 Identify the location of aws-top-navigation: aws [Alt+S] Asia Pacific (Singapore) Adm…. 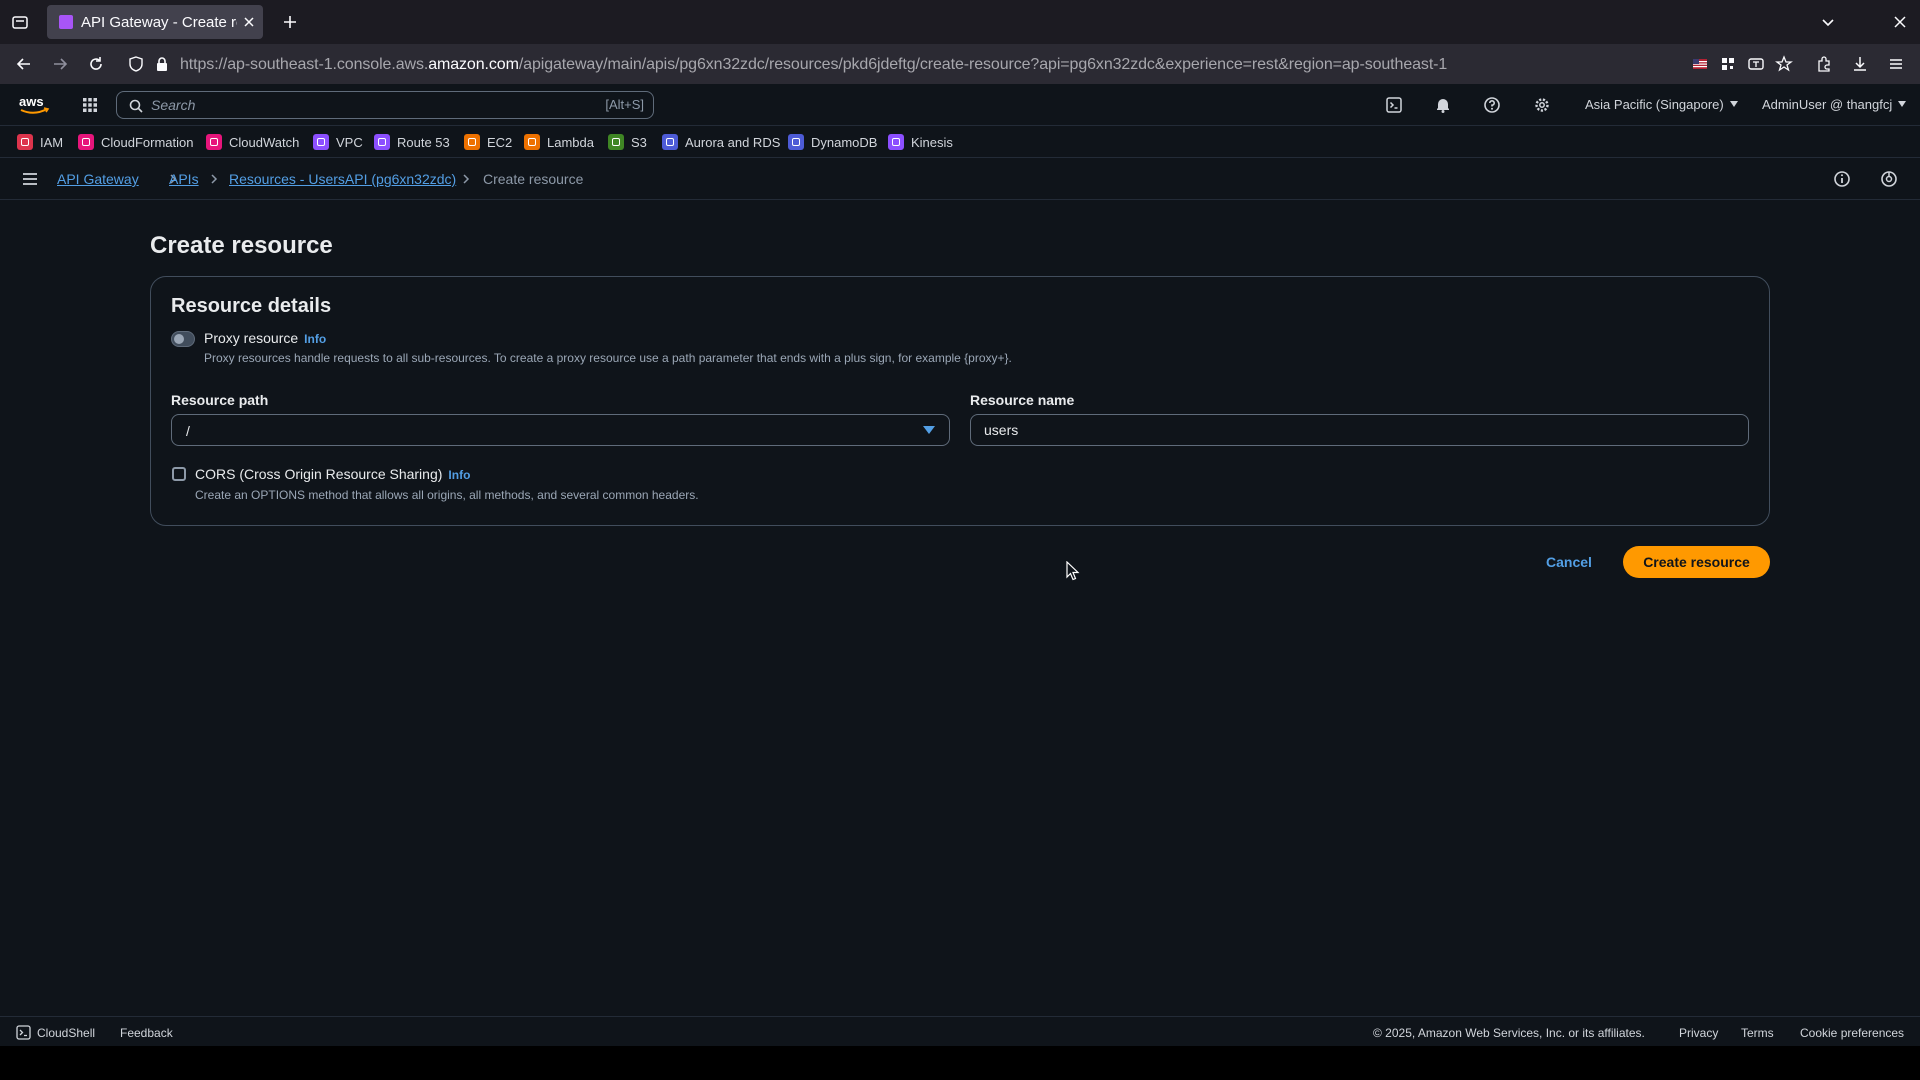
(960, 105).